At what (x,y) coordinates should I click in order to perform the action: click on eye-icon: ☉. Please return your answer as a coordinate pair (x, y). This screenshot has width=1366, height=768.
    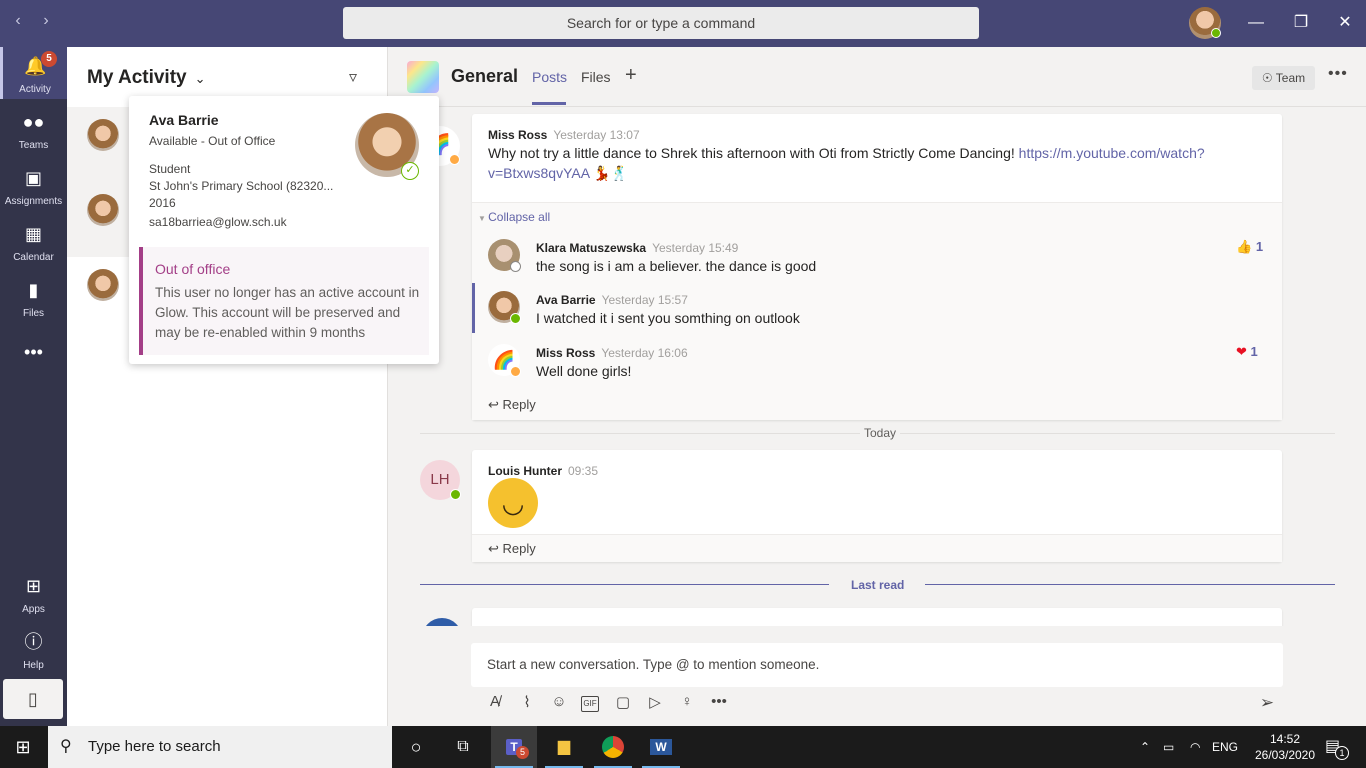
    Looking at the image, I should click on (1268, 78).